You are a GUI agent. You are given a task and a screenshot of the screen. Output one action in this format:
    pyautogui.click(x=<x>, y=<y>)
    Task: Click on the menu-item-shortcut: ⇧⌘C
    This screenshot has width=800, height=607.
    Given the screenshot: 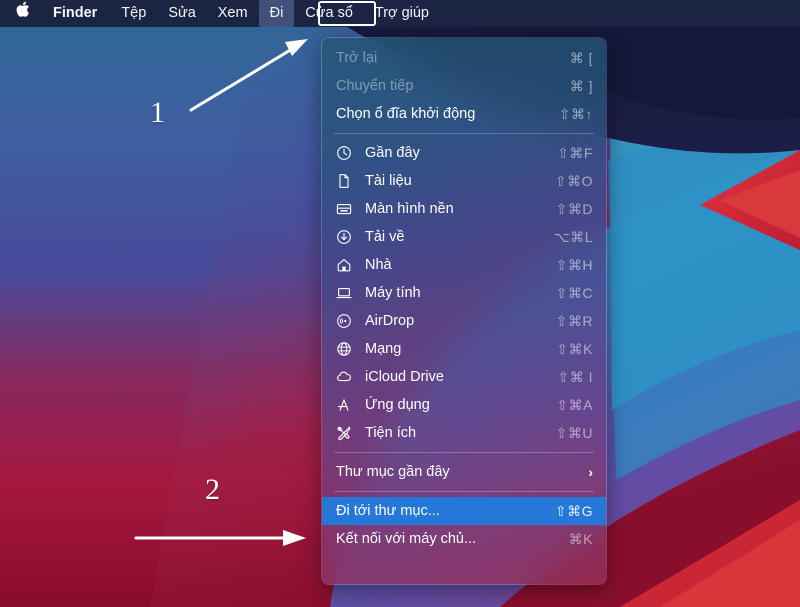 What is the action you would take?
    pyautogui.click(x=574, y=292)
    